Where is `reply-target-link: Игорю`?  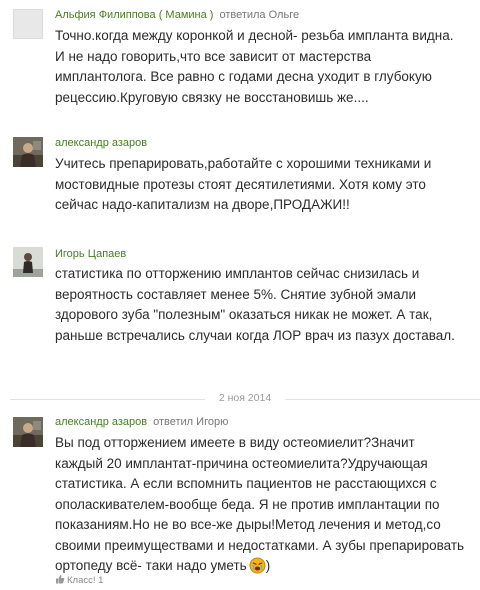 reply-target-link: Игорю is located at coordinates (212, 422).